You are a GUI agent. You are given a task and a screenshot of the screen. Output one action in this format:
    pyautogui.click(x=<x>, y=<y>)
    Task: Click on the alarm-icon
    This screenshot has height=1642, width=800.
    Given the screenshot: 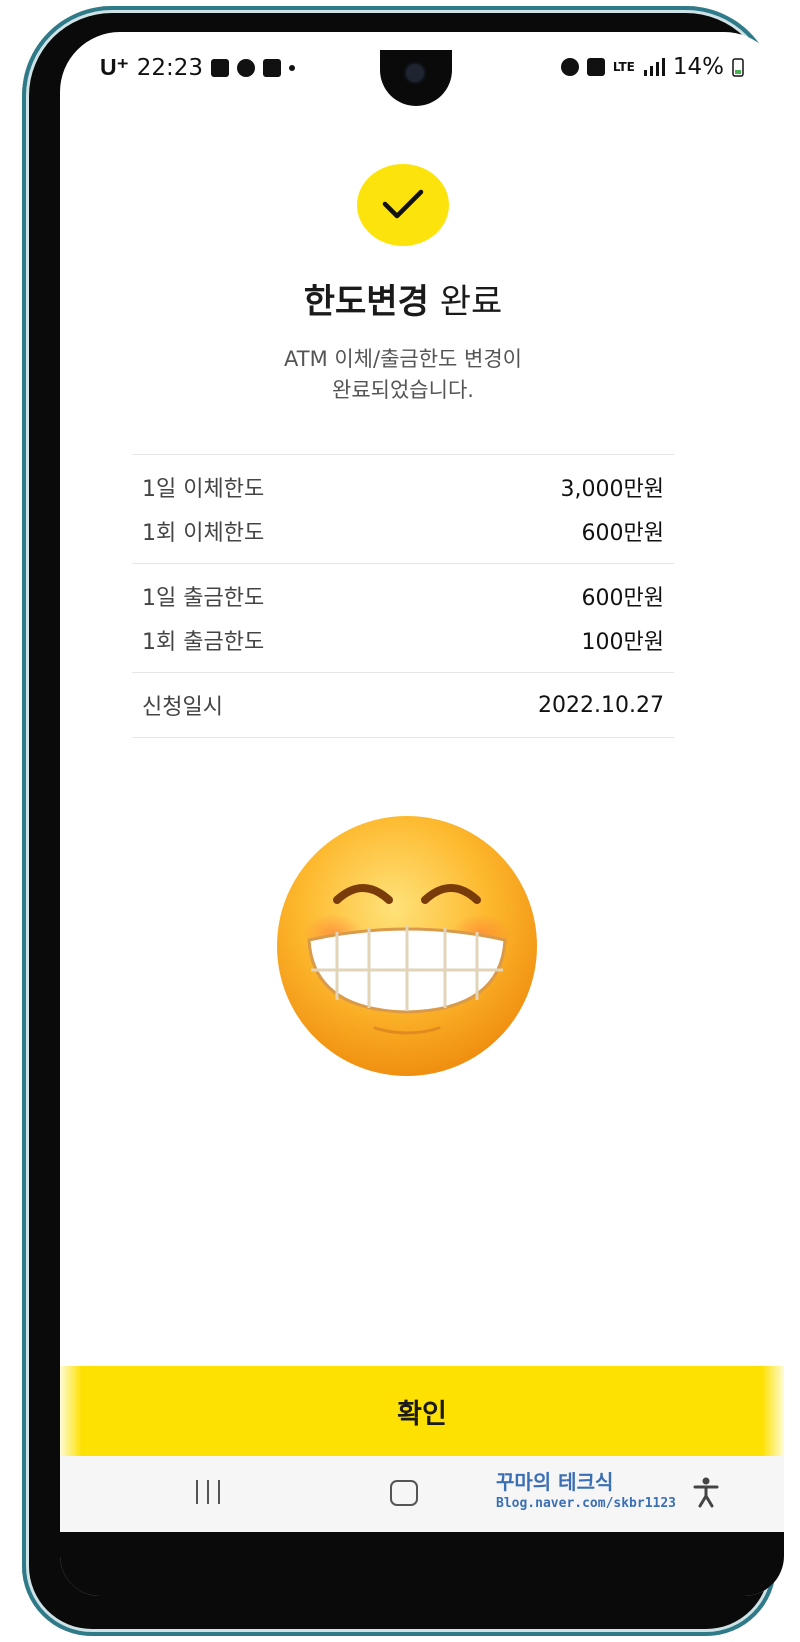 What is the action you would take?
    pyautogui.click(x=569, y=67)
    